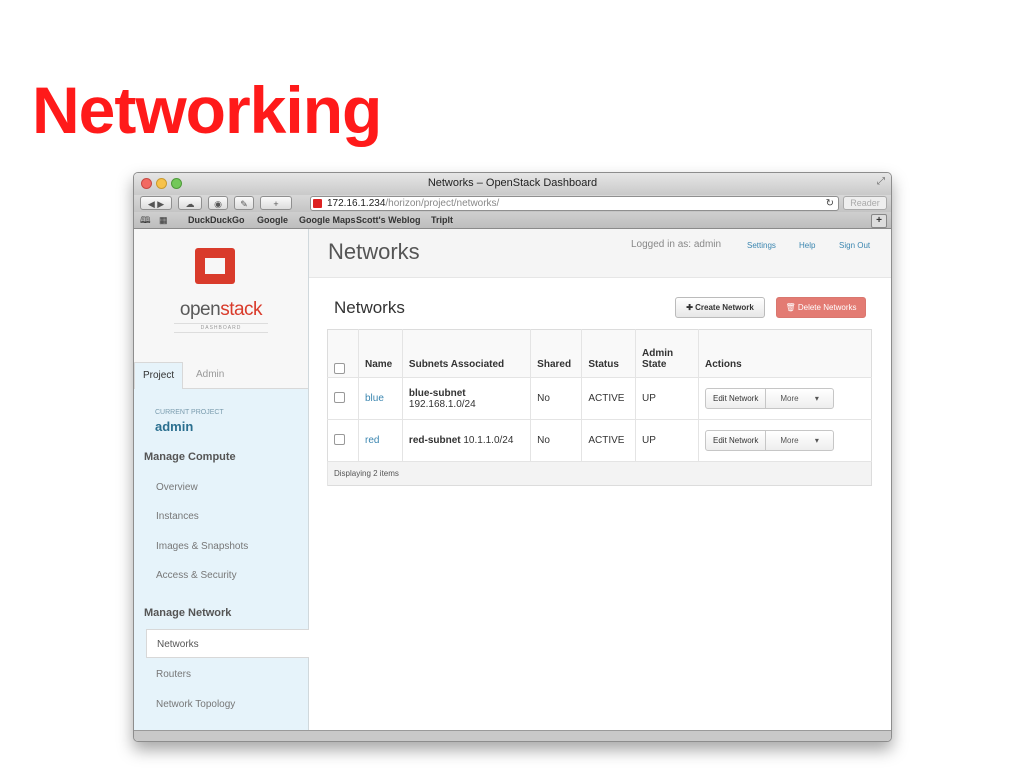  I want to click on action-button-group: Edit Network More ▾, so click(769, 440).